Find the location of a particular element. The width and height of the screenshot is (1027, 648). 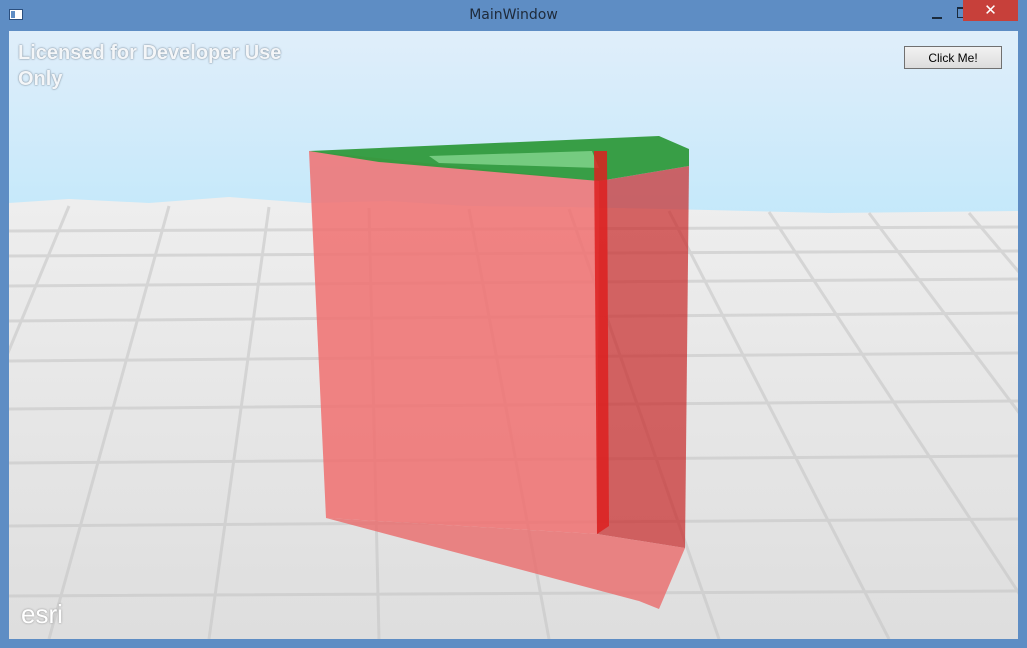

window-title: MainWindow is located at coordinates (513, 15).